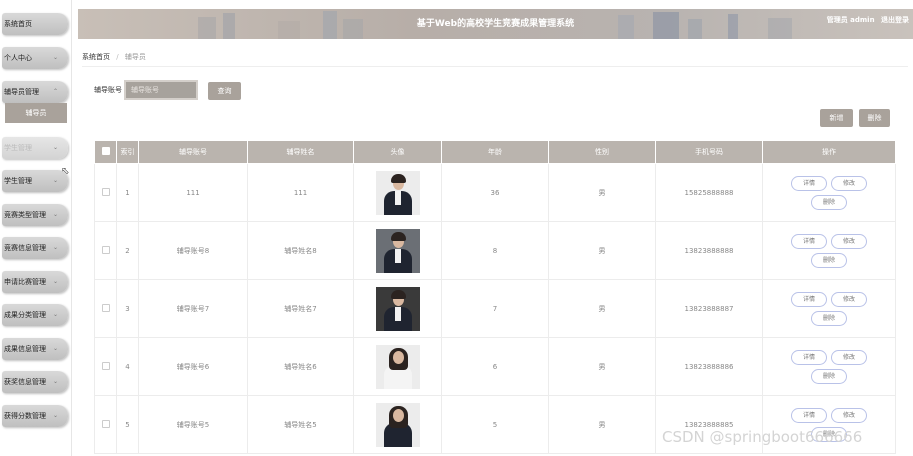 This screenshot has width=913, height=456. I want to click on sidebar-item-achievement-category: 成果分类管理 ⌄, so click(35, 315).